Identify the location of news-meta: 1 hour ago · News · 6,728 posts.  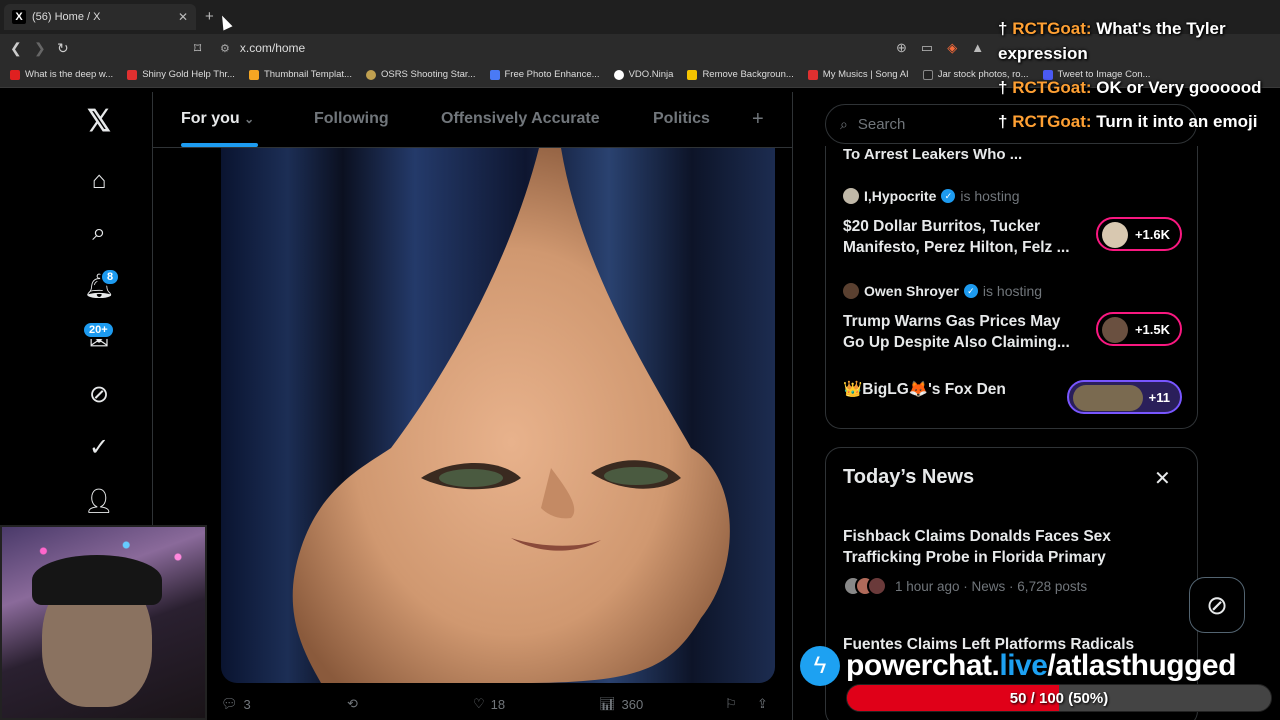
(965, 586).